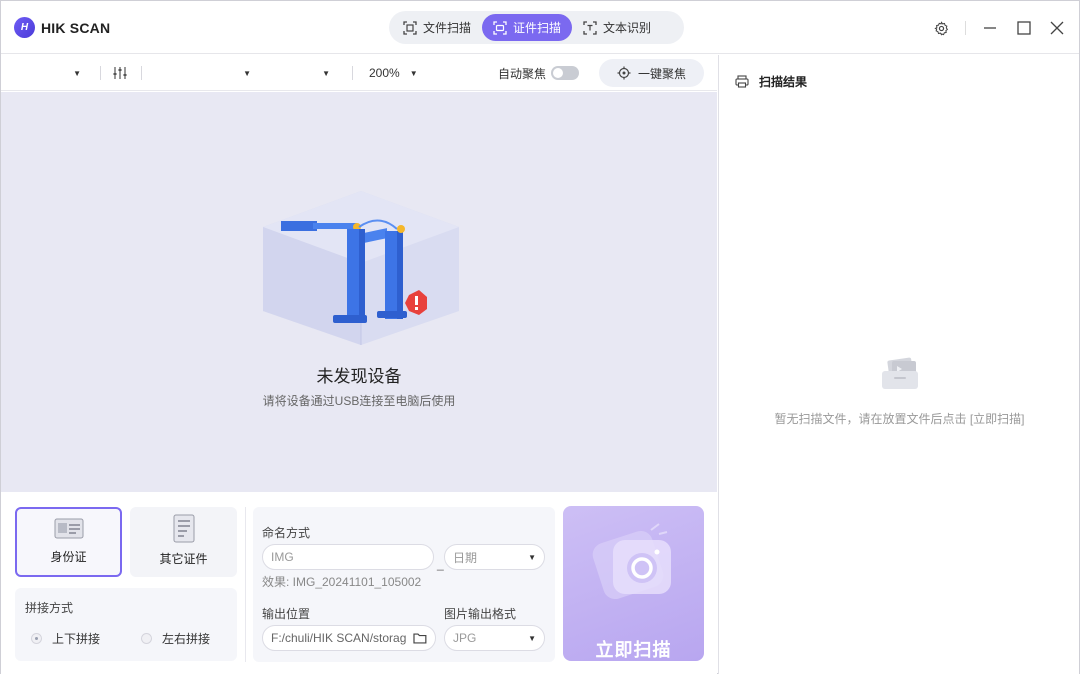 The width and height of the screenshot is (1080, 674). I want to click on doc-type-other: 其它证件, so click(183, 542).